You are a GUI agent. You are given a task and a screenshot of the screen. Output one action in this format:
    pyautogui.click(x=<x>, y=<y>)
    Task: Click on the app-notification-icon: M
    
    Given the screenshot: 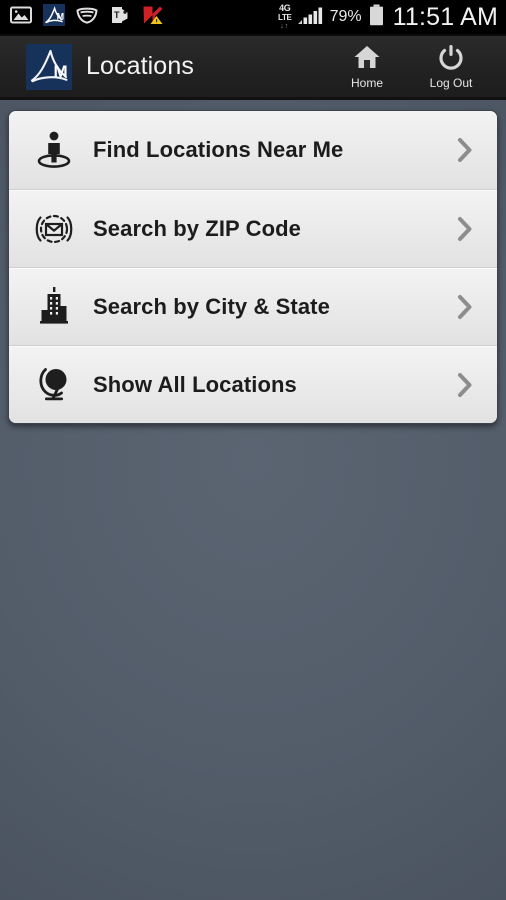 What is the action you would take?
    pyautogui.click(x=54, y=17)
    